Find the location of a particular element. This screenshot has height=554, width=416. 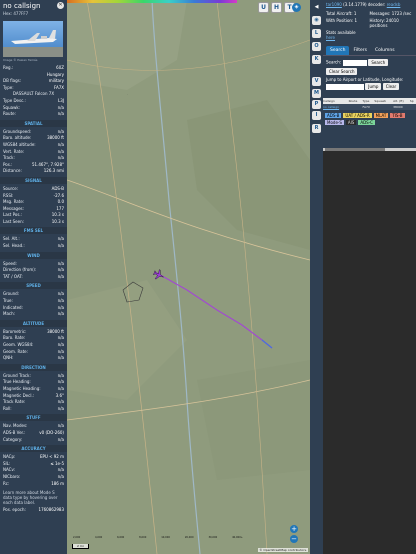

panel-tabs: Search Filters Columns is located at coordinates (369, 51).